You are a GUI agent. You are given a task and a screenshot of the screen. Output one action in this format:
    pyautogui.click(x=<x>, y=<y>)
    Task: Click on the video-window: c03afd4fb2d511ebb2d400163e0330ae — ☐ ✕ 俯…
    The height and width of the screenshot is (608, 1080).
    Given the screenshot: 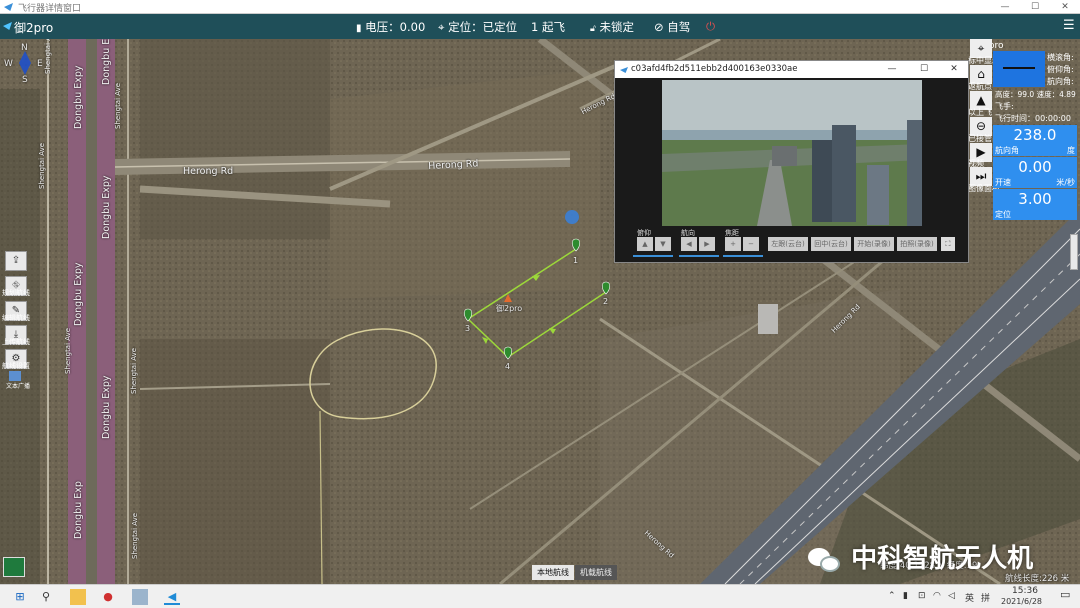 What is the action you would take?
    pyautogui.click(x=791, y=161)
    